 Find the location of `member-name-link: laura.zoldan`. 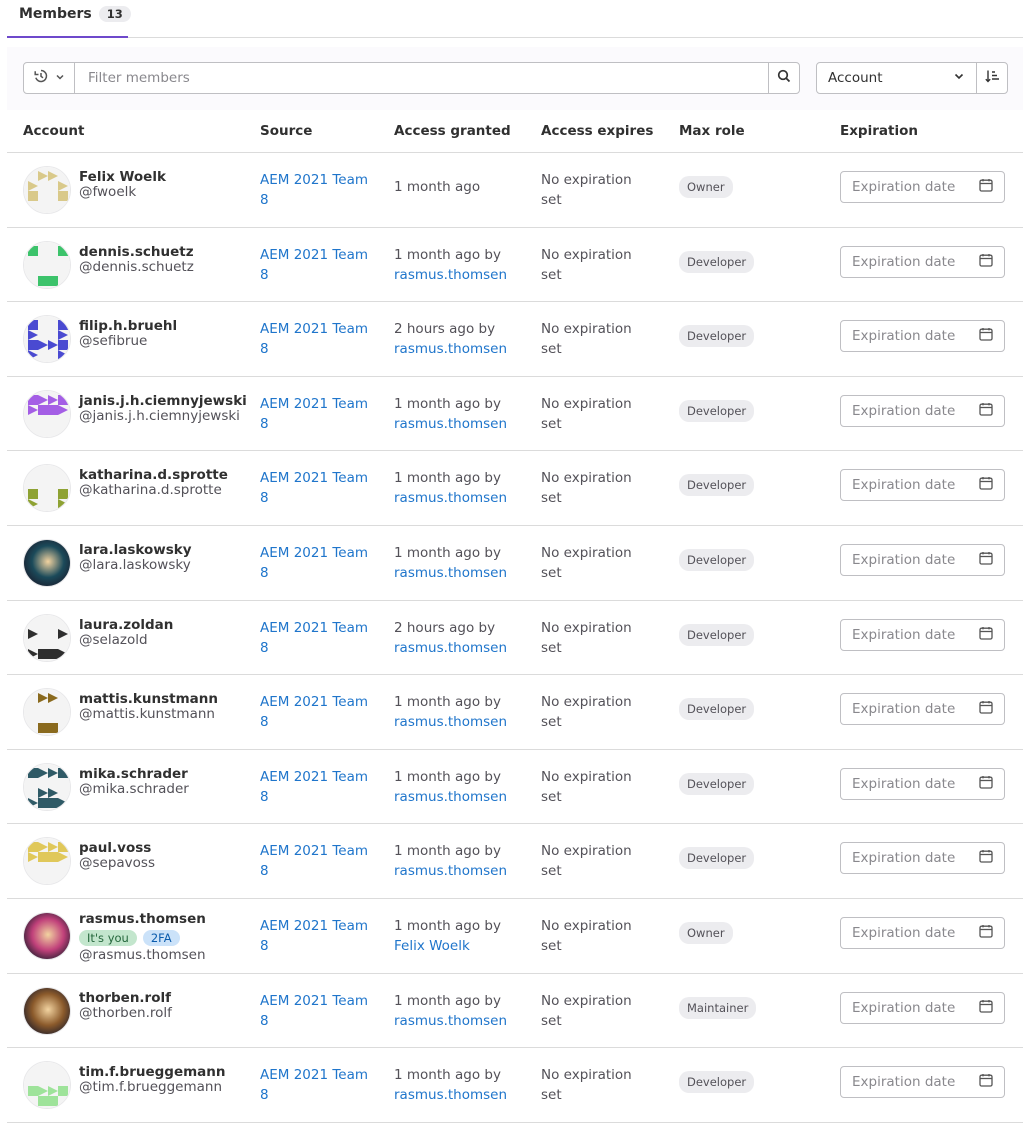

member-name-link: laura.zoldan is located at coordinates (126, 625).